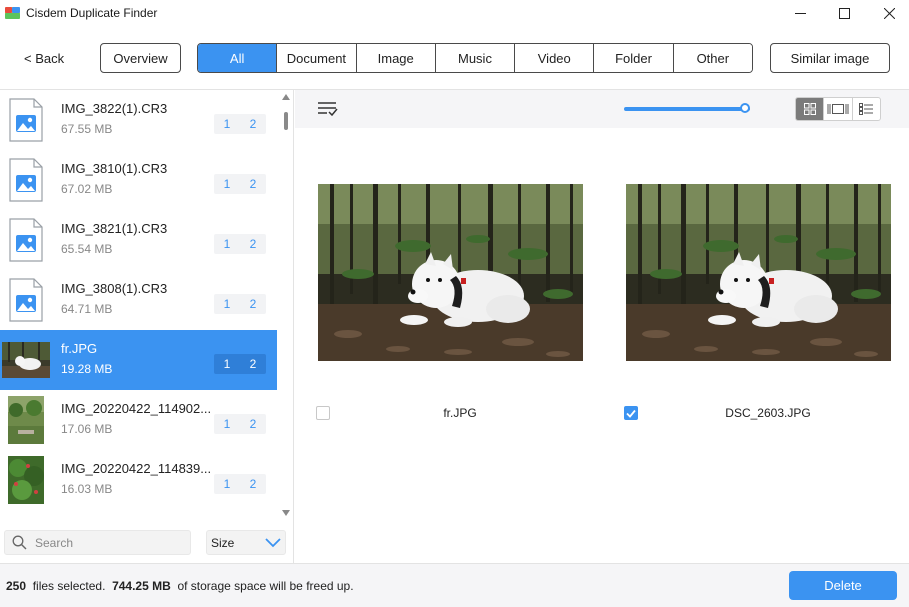  What do you see at coordinates (114, 288) in the screenshot?
I see `file-name: IMG_3808(1).CR3` at bounding box center [114, 288].